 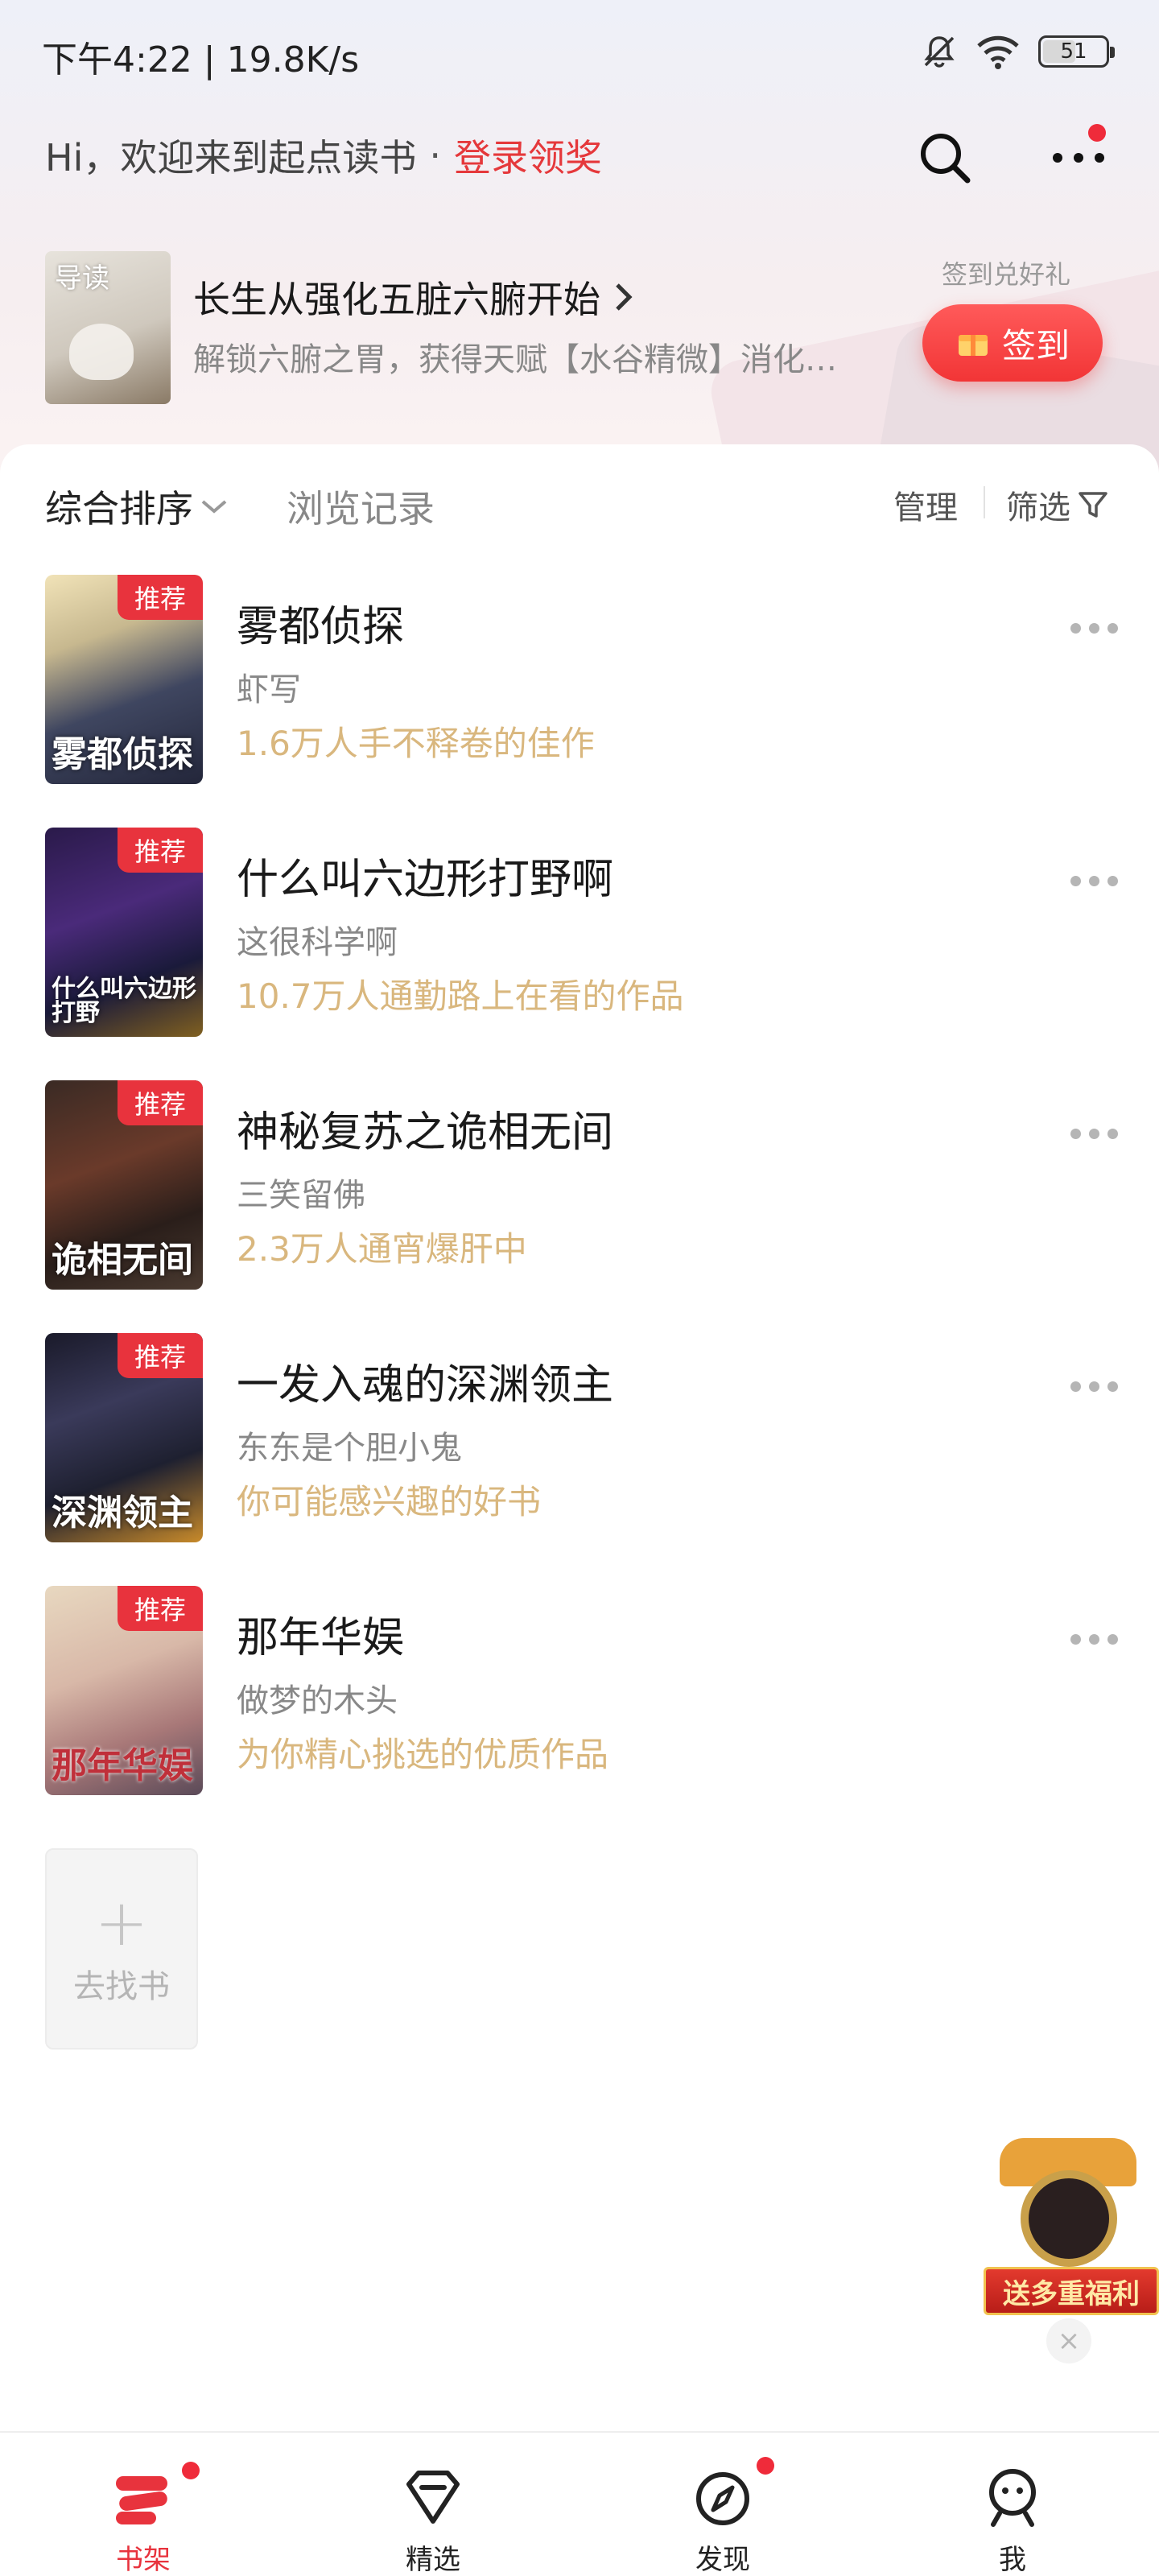 What do you see at coordinates (122, 1766) in the screenshot?
I see `book-cover-title: 那年华娱` at bounding box center [122, 1766].